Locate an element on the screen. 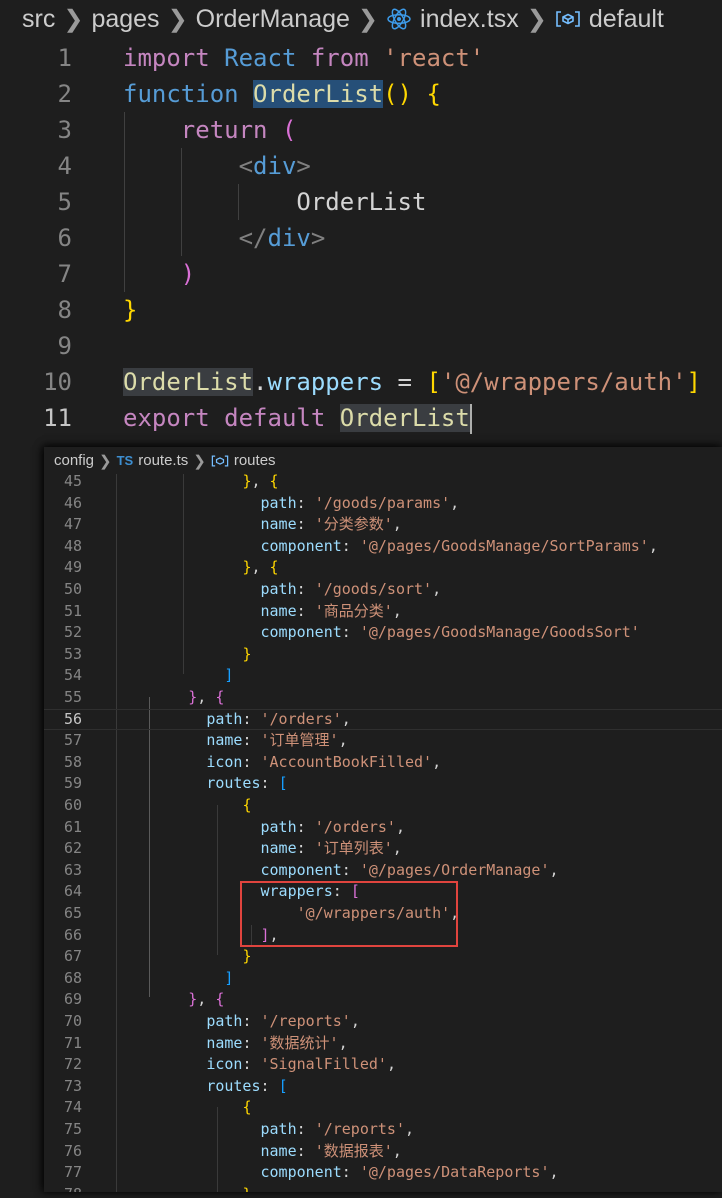 Image resolution: width=722 pixels, height=1198 pixels. breadcrumb-ordermanage: OrderManage is located at coordinates (273, 19).